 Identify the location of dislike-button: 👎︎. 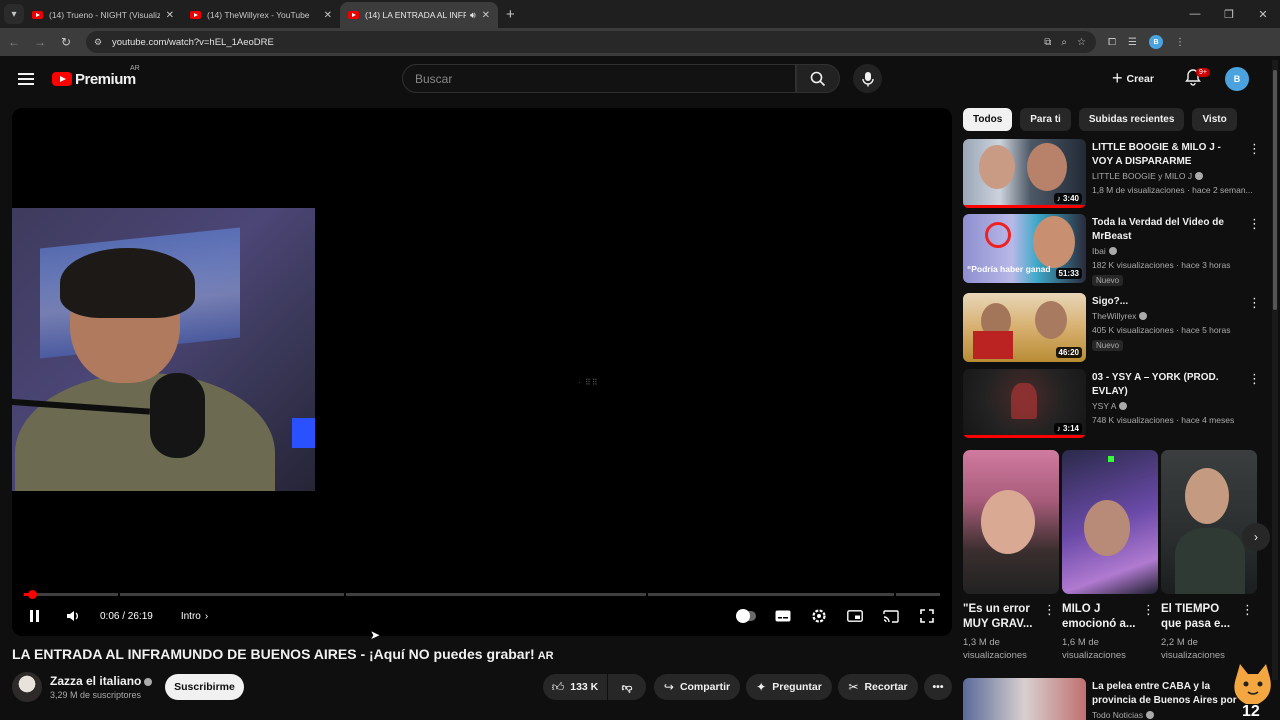
(627, 687).